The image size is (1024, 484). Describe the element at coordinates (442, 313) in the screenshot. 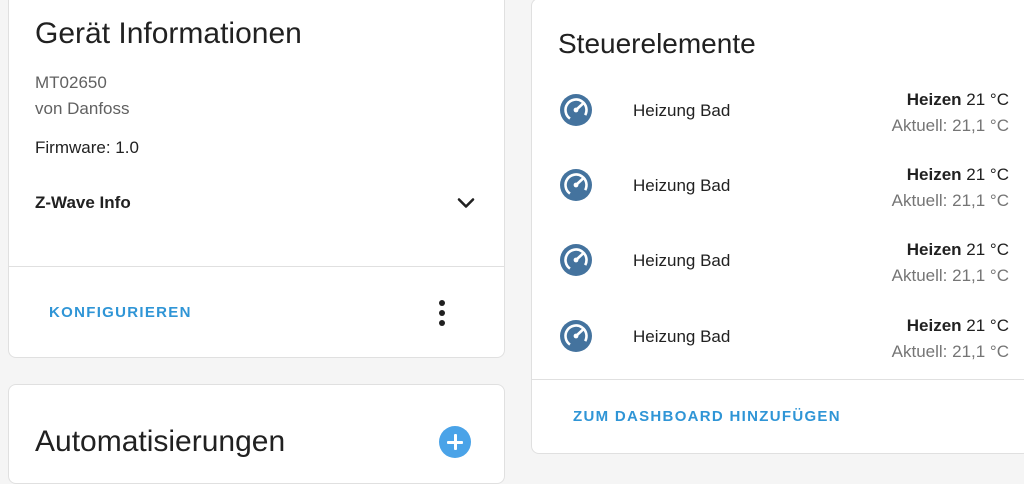

I see `more-vert-icon` at that location.